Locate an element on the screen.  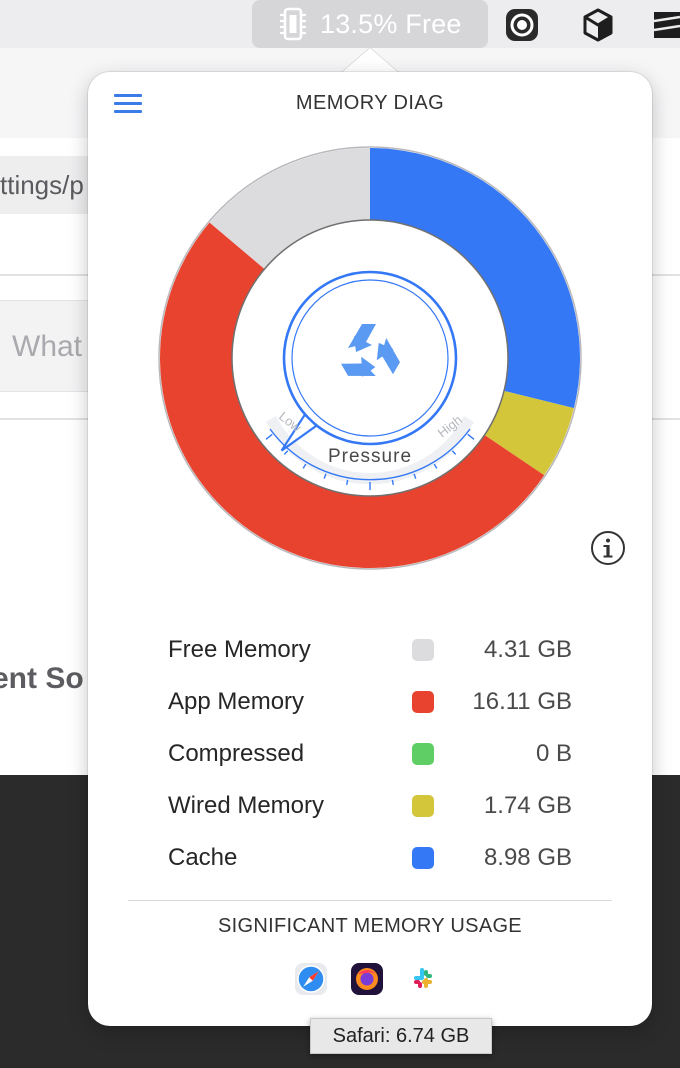
memory-chip-icon is located at coordinates (293, 24).